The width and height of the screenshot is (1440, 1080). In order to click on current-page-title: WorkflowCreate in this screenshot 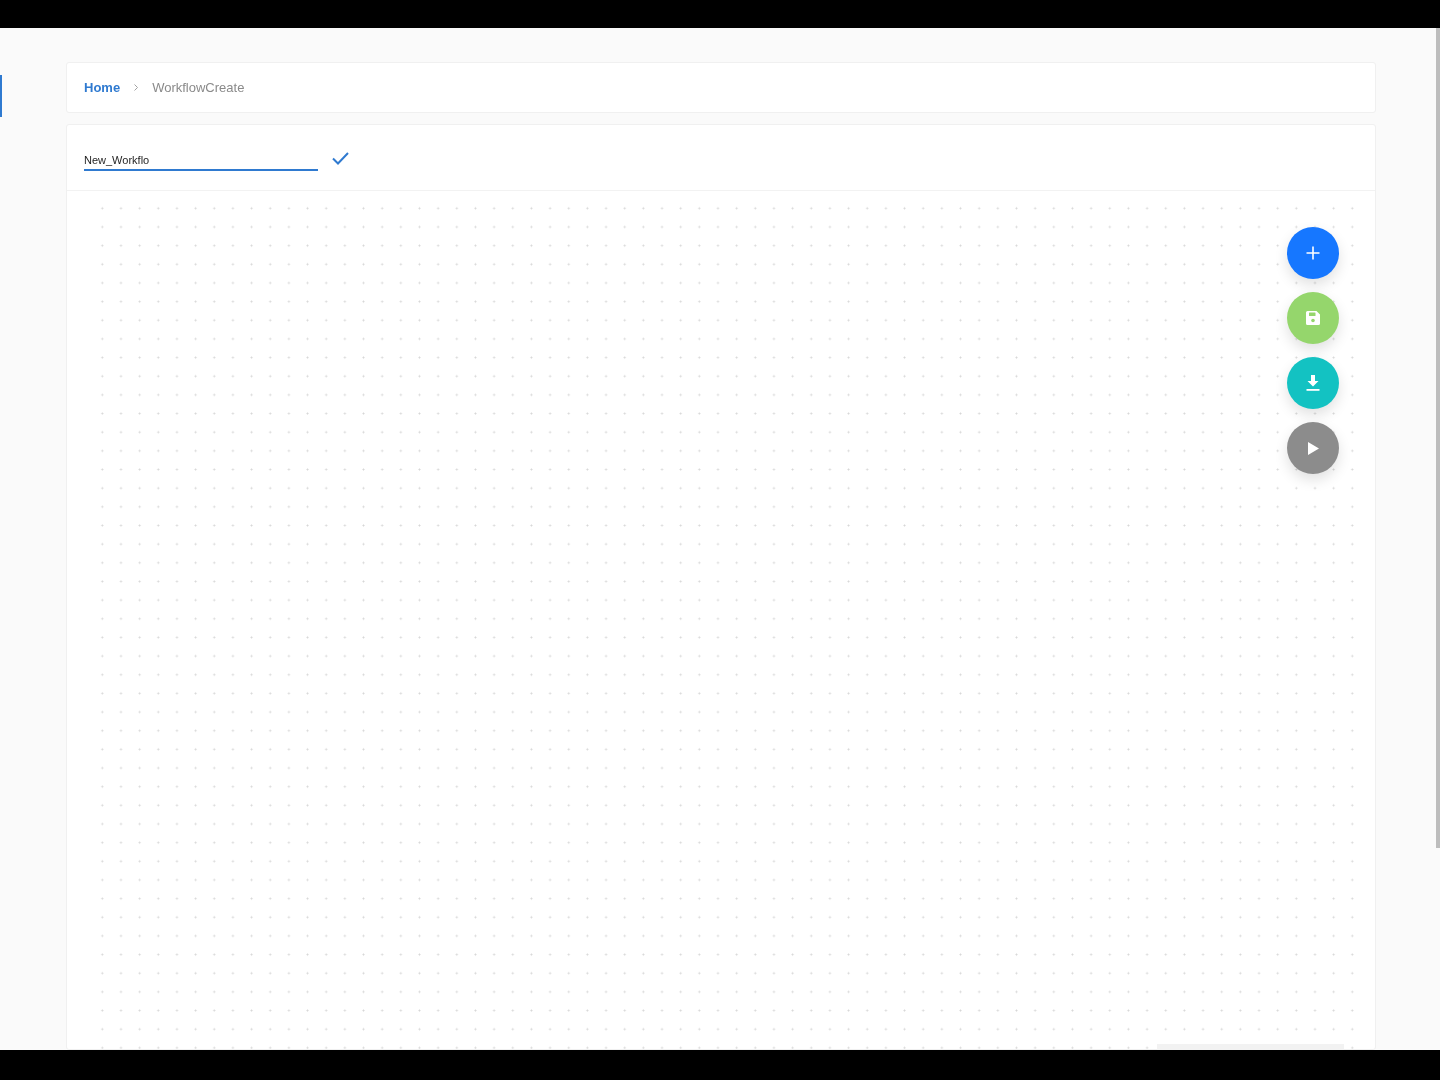, I will do `click(198, 87)`.